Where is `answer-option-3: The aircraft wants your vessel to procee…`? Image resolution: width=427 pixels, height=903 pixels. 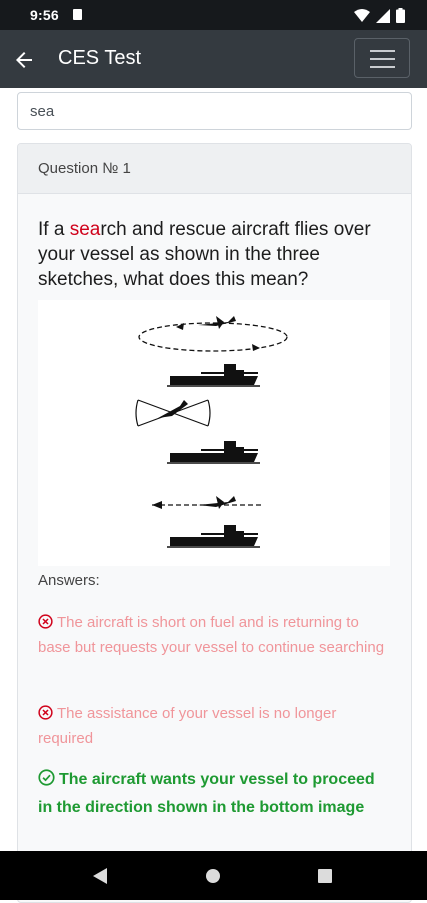
answer-option-3: The aircraft wants your vessel to procee… is located at coordinates (215, 794).